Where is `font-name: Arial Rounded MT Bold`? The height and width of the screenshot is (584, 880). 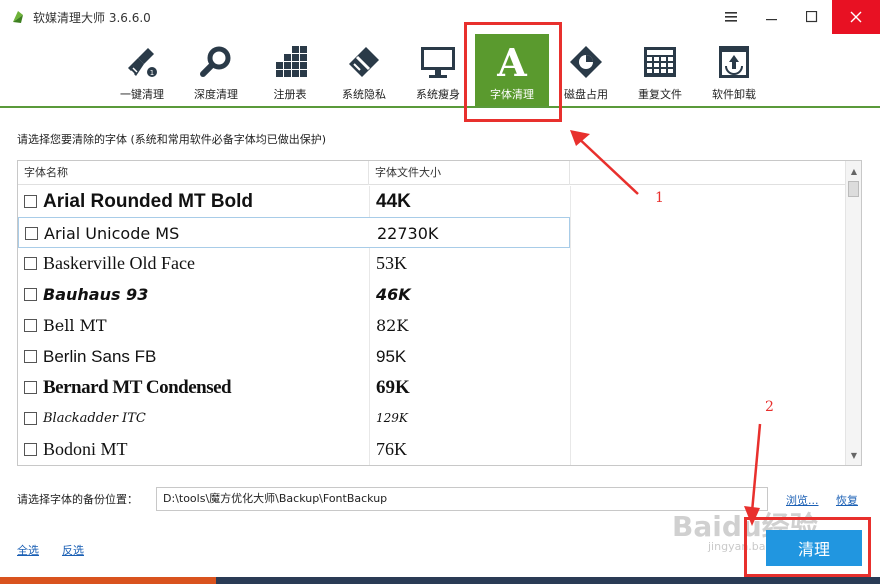
font-name: Arial Rounded MT Bold is located at coordinates (148, 201).